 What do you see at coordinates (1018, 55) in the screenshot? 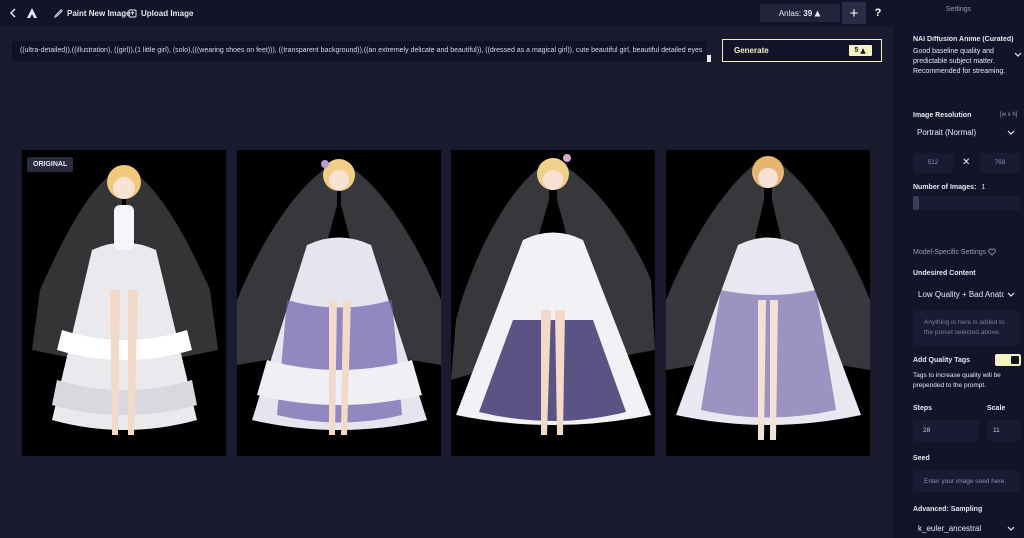
I see `model-chevron-down-icon` at bounding box center [1018, 55].